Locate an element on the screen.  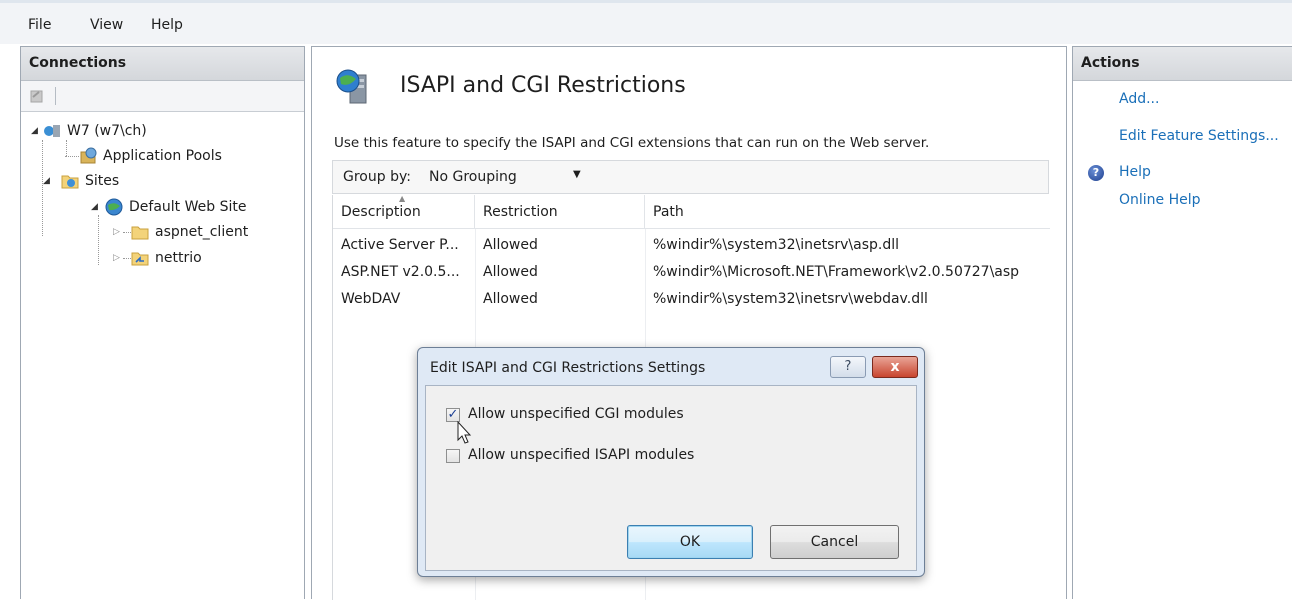
help-link: Help is located at coordinates (1135, 172).